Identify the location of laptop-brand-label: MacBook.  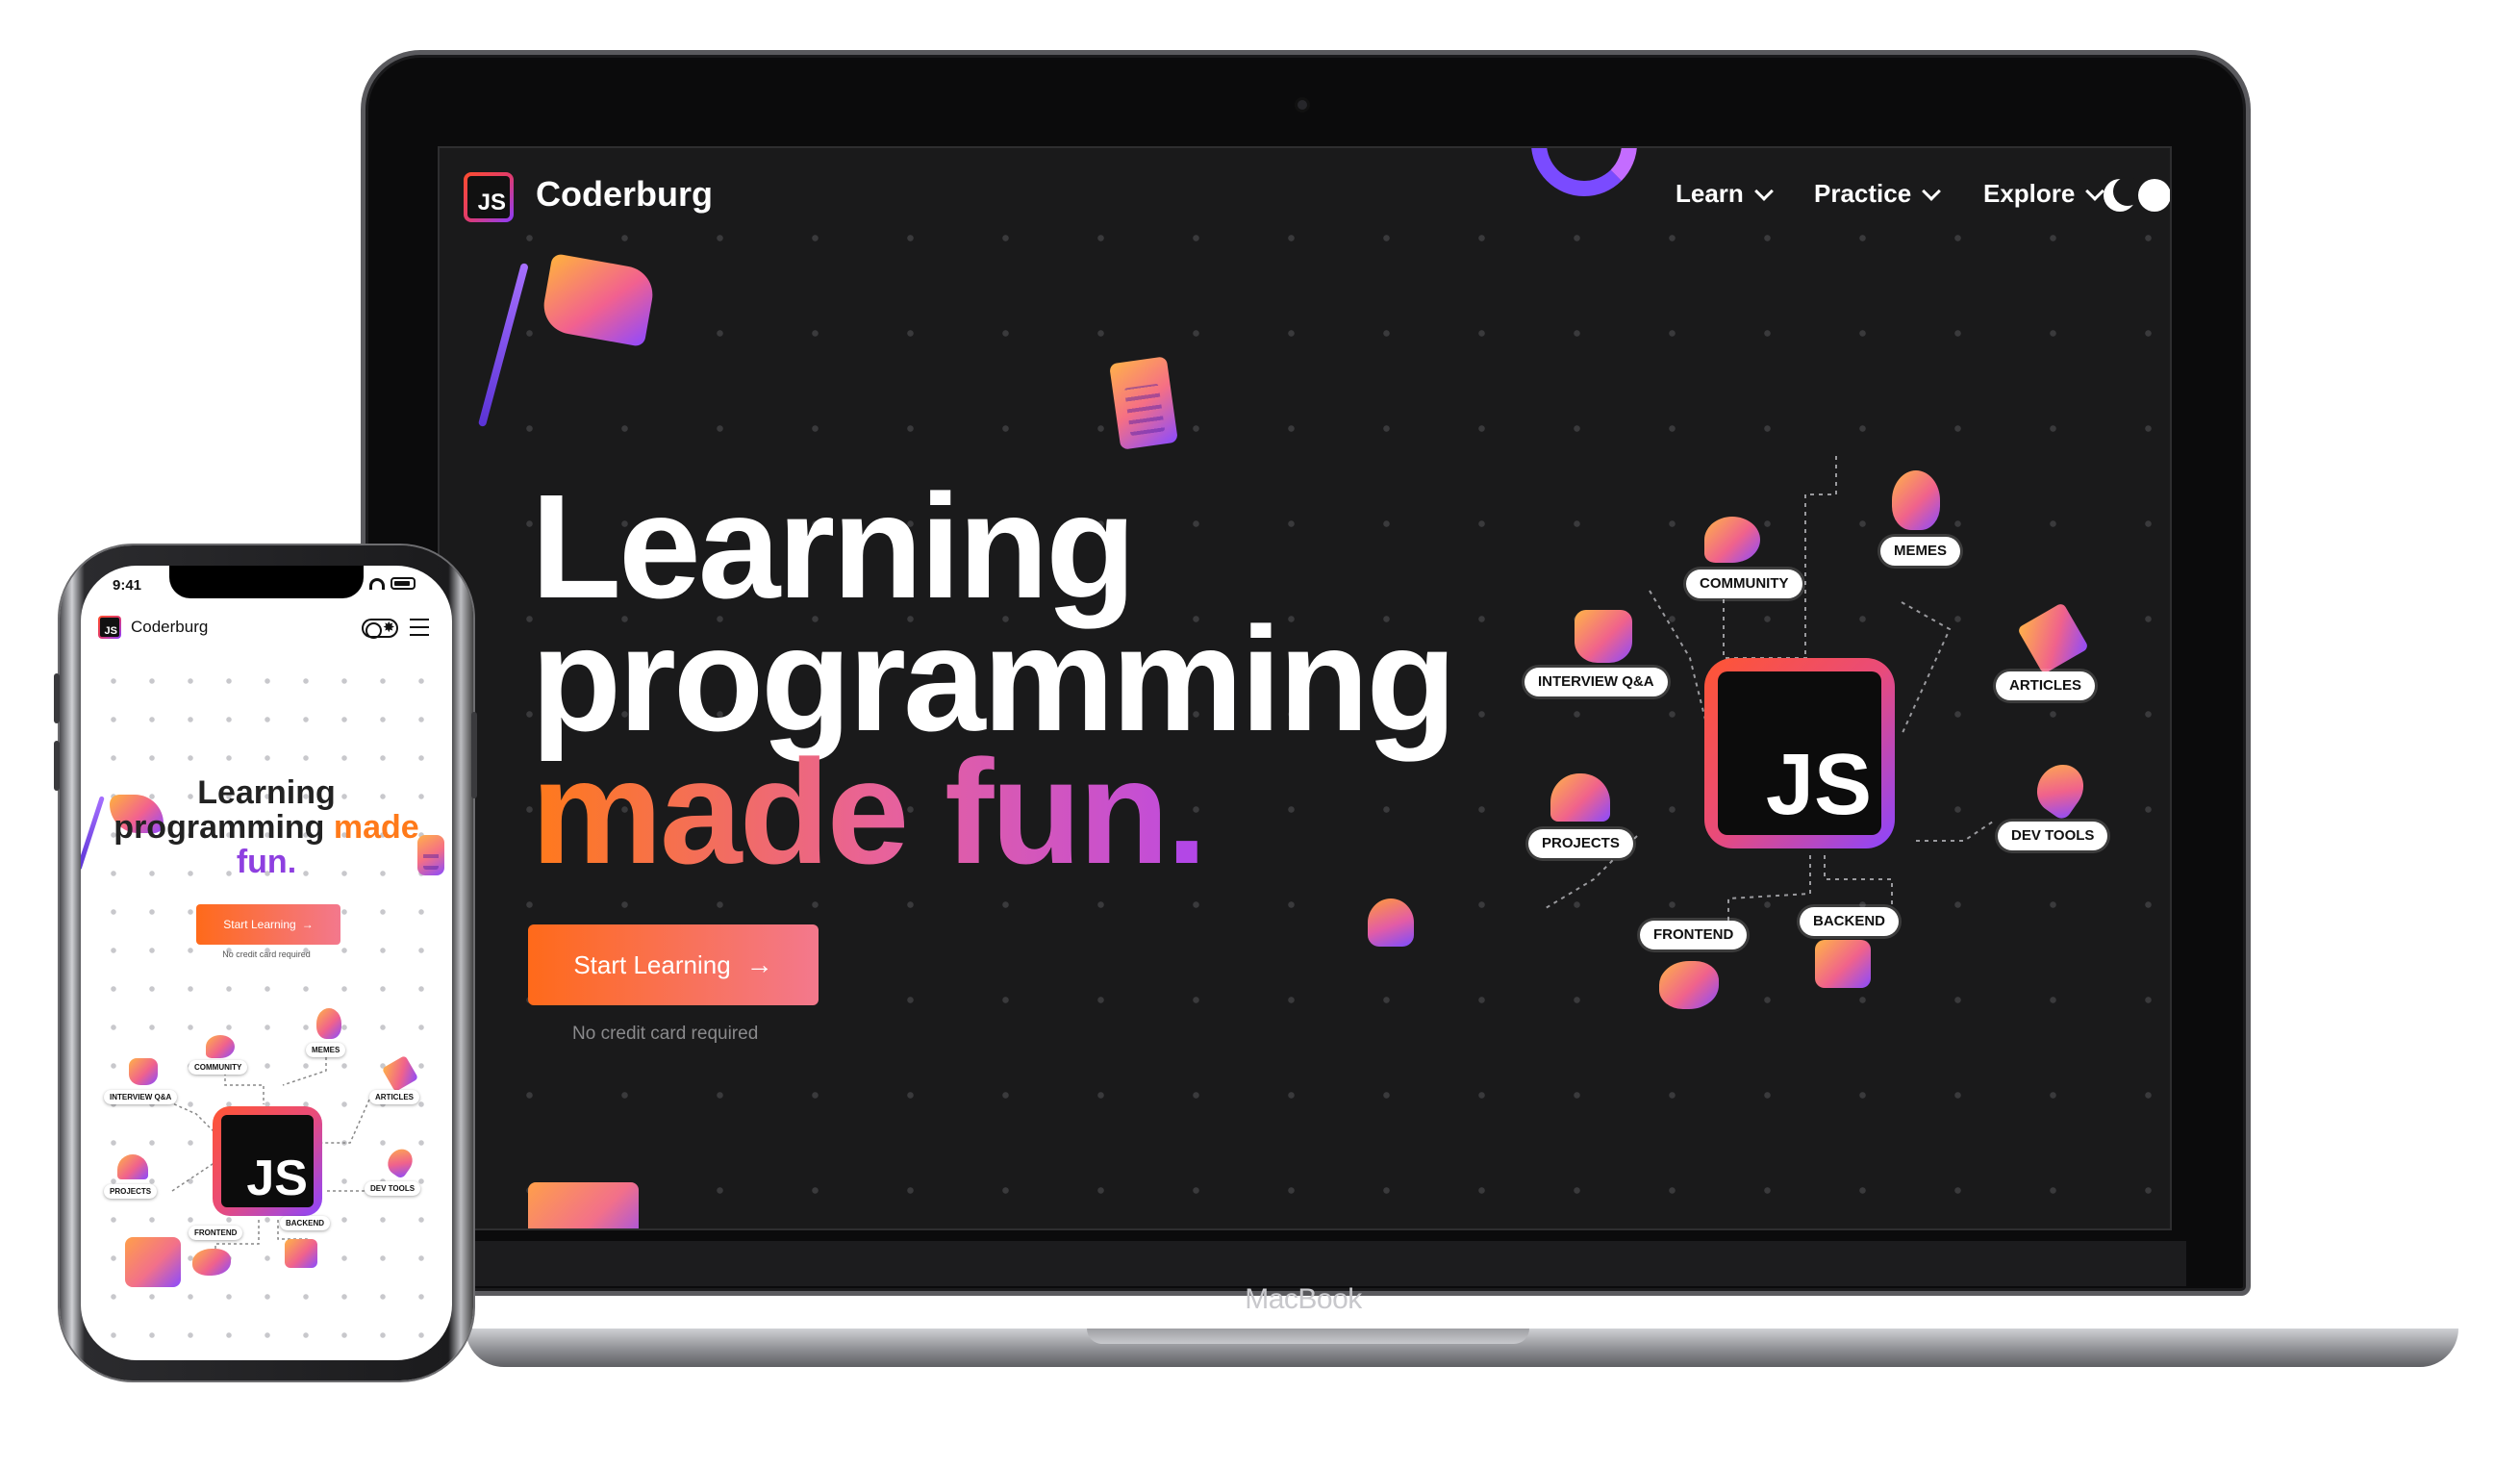
(1304, 1299).